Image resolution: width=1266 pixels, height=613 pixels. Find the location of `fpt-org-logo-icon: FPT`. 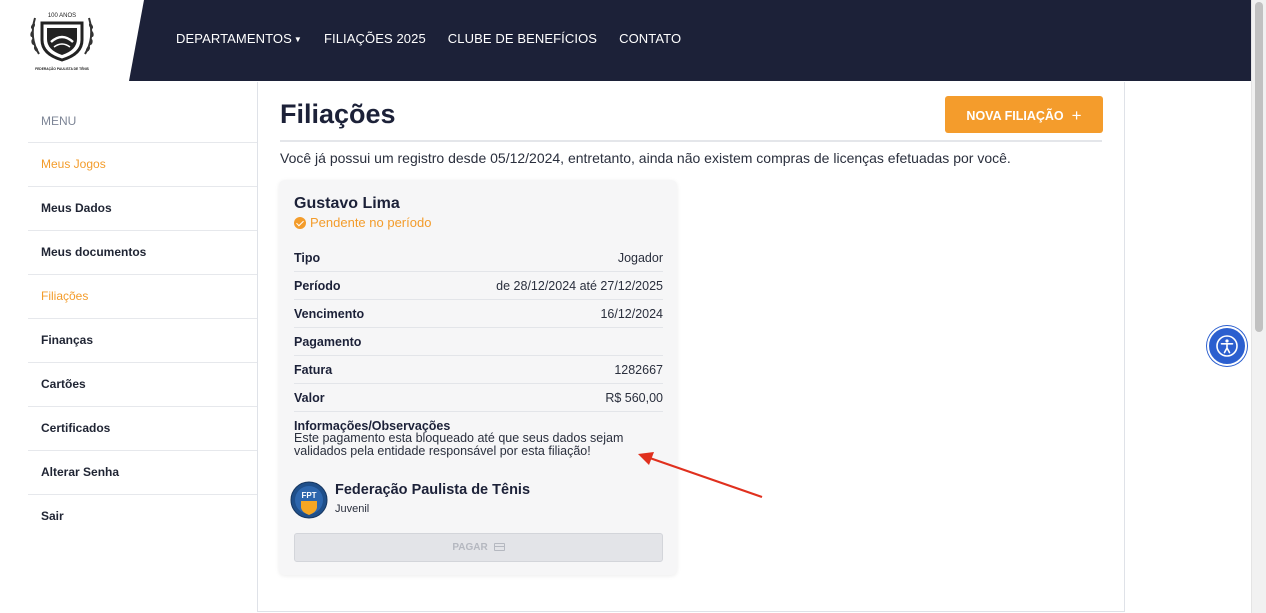

fpt-org-logo-icon: FPT is located at coordinates (309, 500).